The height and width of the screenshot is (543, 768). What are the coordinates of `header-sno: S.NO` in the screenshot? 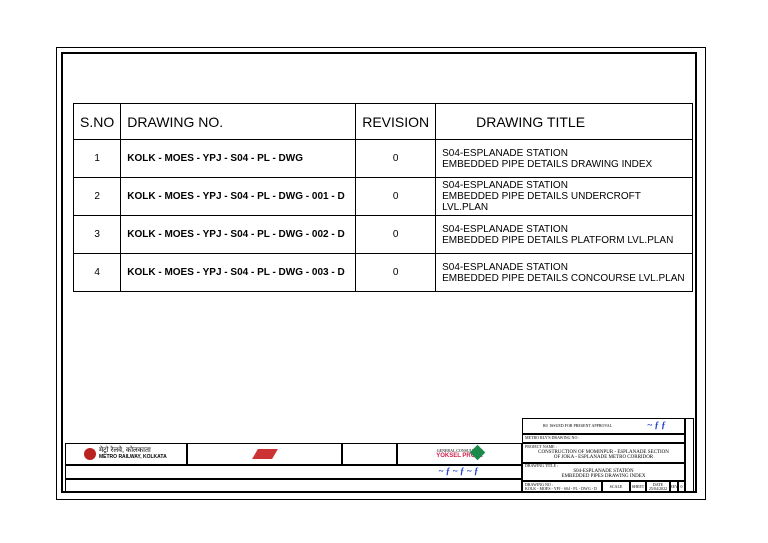 It's located at (97, 121).